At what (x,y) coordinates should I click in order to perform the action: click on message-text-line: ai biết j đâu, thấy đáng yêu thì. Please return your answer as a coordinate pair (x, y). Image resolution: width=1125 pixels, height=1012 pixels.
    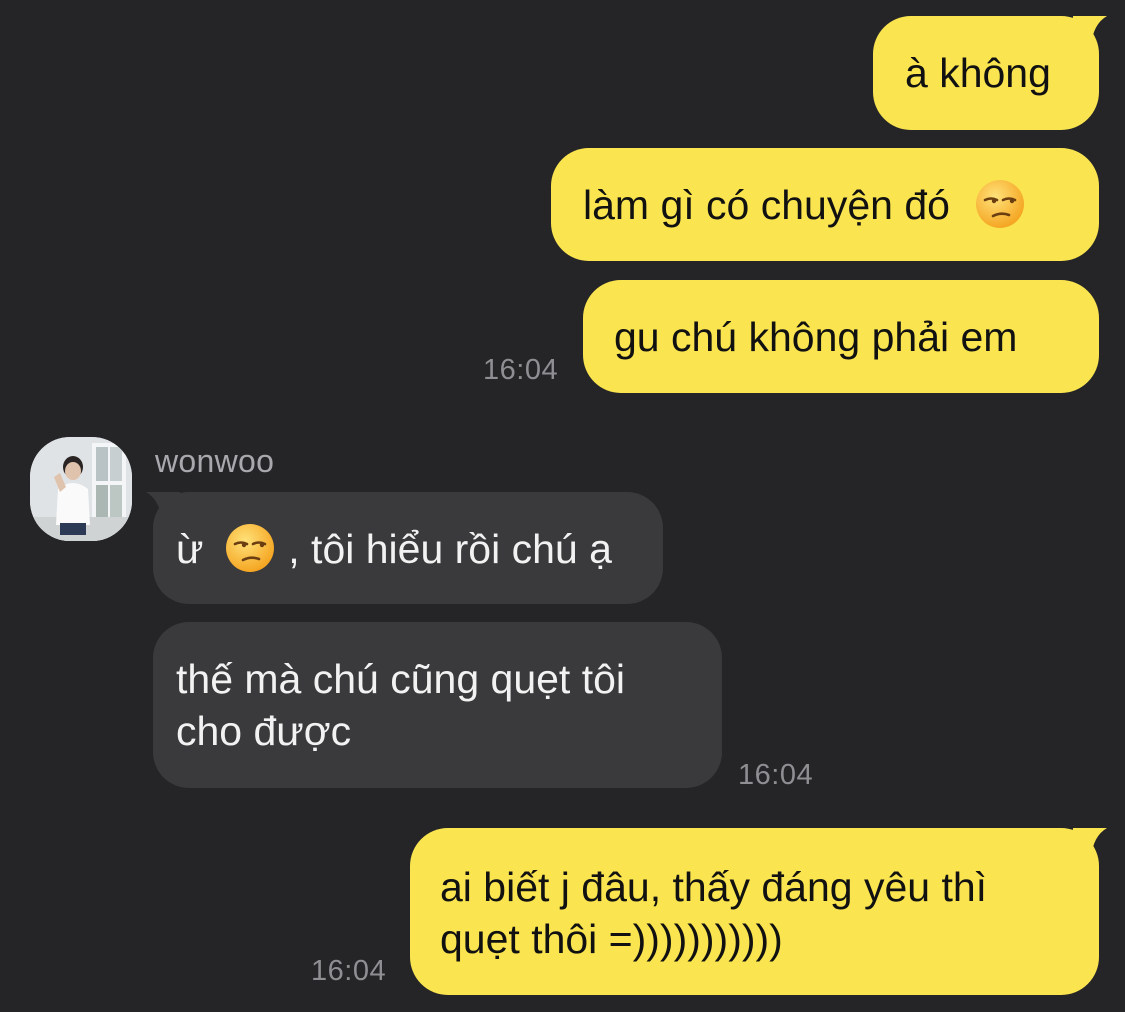
    Looking at the image, I should click on (714, 887).